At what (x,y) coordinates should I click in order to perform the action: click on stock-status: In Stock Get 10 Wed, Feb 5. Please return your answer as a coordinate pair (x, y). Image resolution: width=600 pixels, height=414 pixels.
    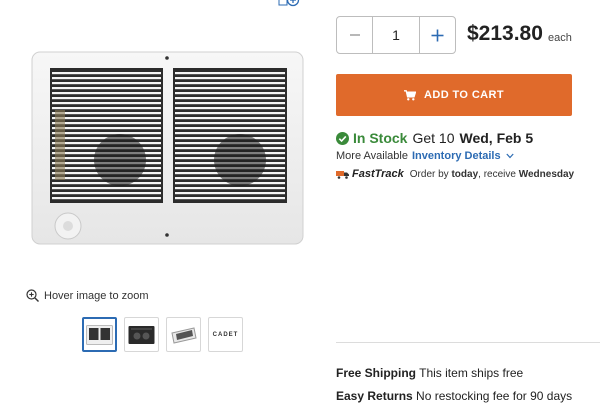
    Looking at the image, I should click on (434, 138).